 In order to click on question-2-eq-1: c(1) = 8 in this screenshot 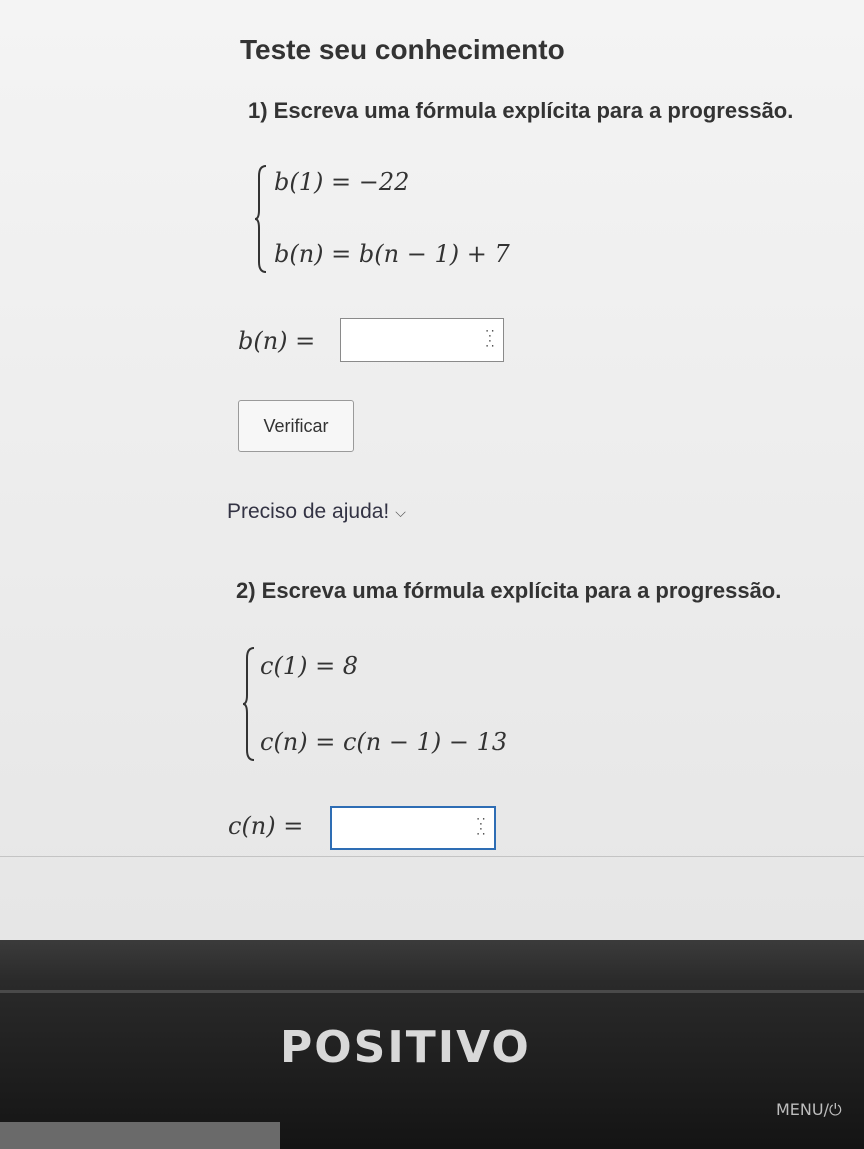, I will do `click(309, 666)`.